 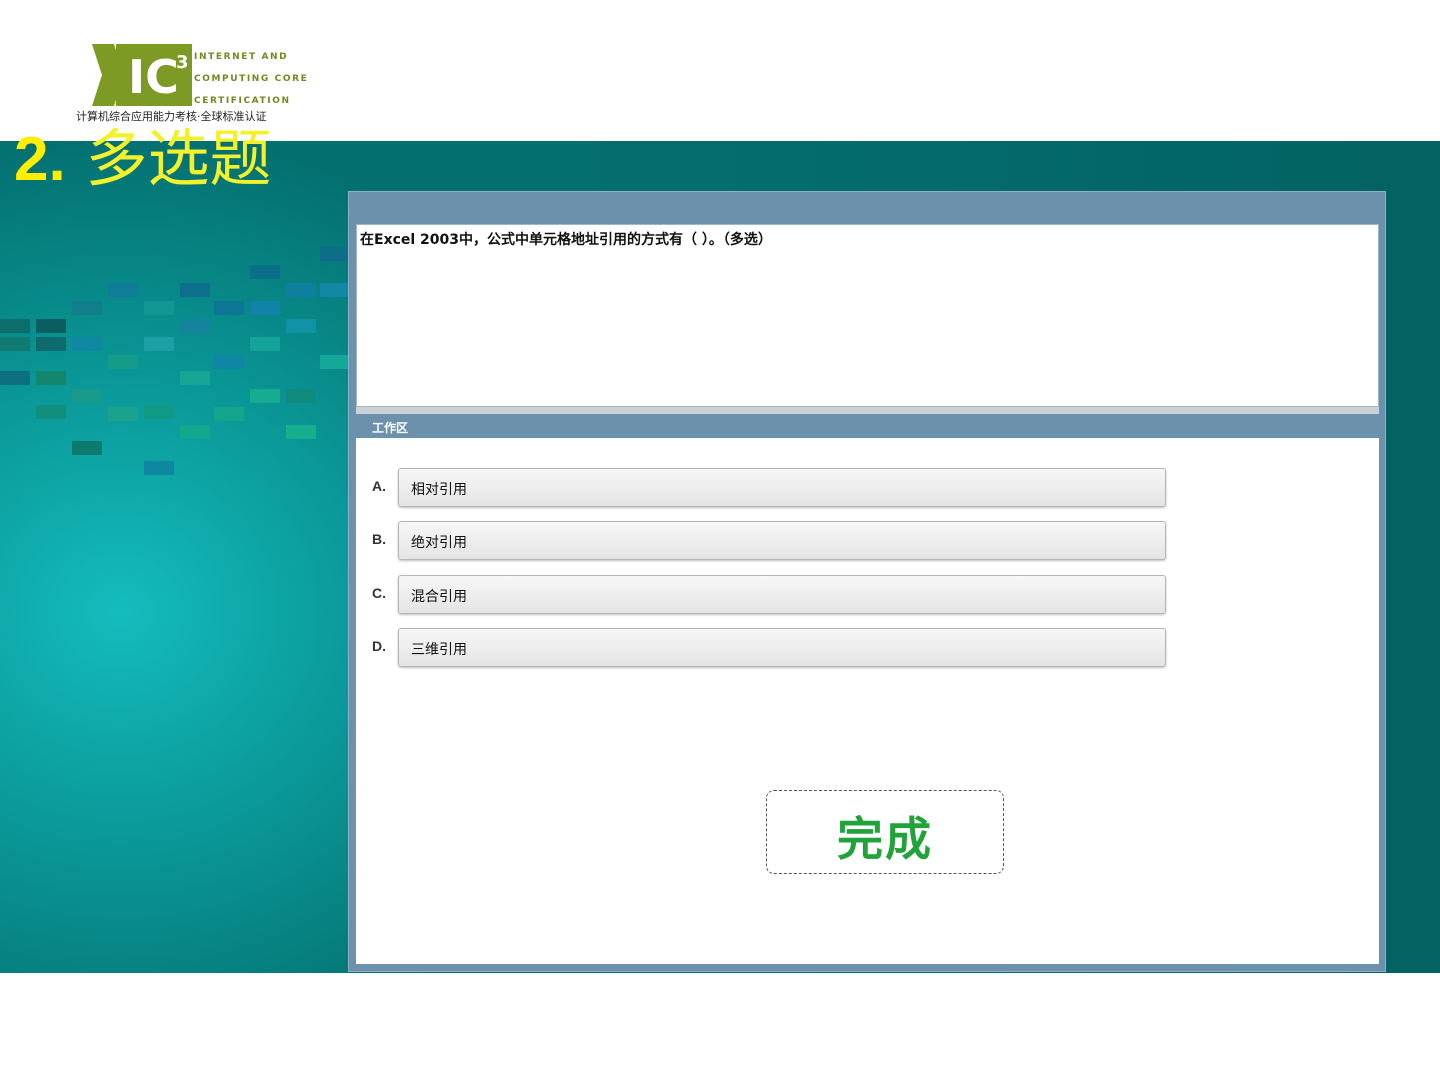 I want to click on option-b-label: 绝对引用, so click(x=439, y=543).